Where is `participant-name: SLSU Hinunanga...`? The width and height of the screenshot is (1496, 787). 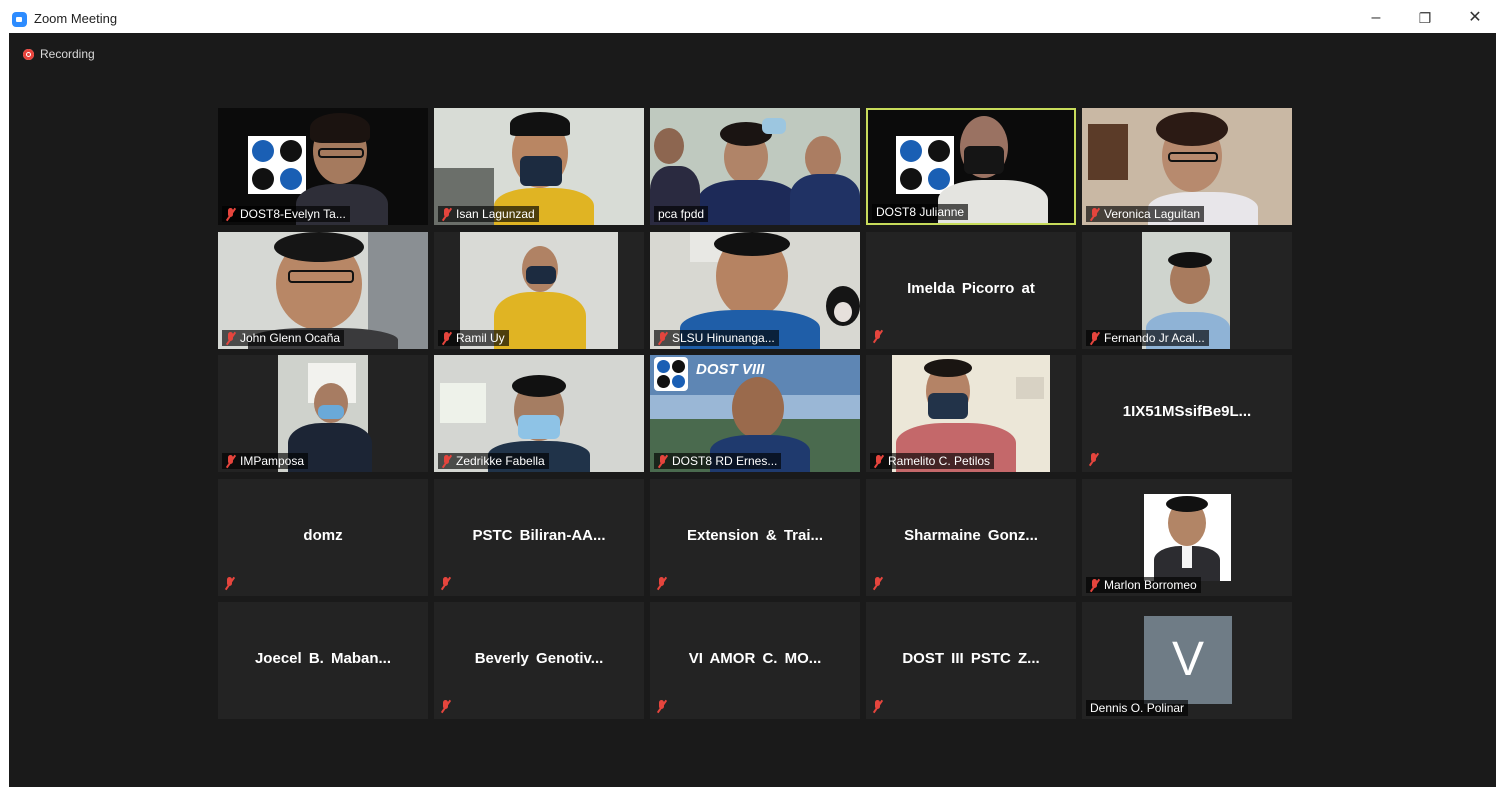
participant-name: SLSU Hinunanga... is located at coordinates (716, 338).